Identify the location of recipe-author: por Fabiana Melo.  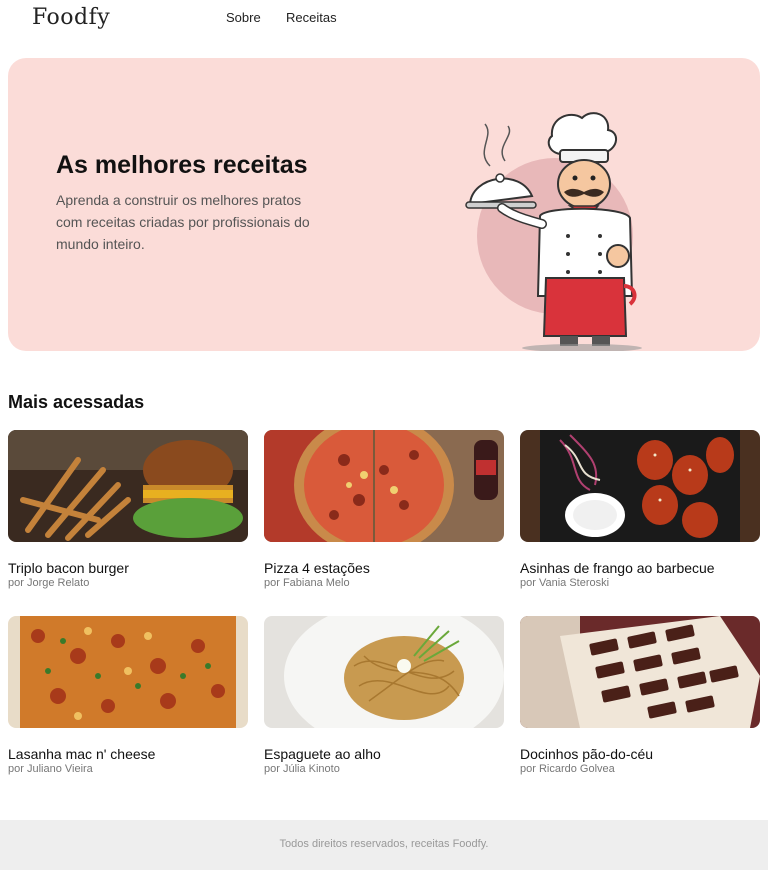
(307, 583).